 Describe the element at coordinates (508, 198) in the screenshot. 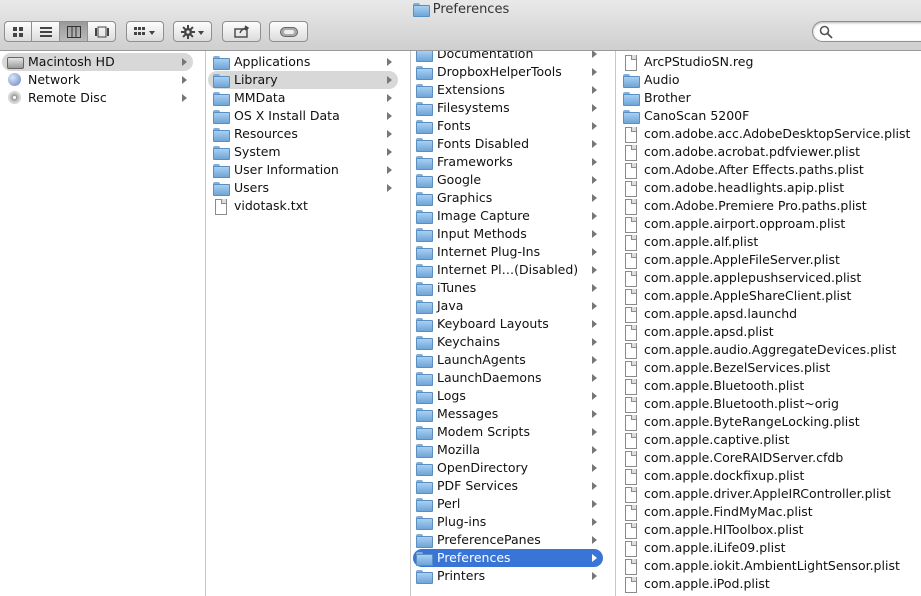

I see `library-item-graphics: Graphics` at that location.